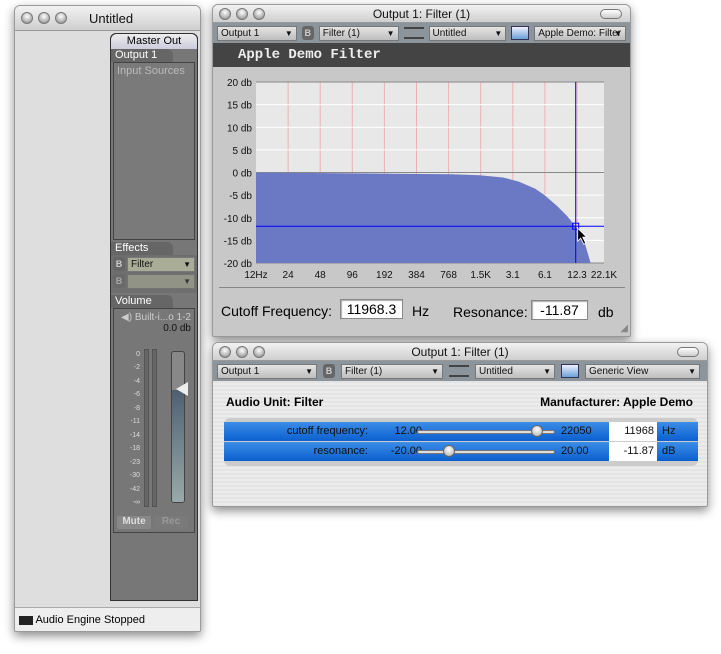  Describe the element at coordinates (289, 275) in the screenshot. I see `x-tick-label: 24` at that location.